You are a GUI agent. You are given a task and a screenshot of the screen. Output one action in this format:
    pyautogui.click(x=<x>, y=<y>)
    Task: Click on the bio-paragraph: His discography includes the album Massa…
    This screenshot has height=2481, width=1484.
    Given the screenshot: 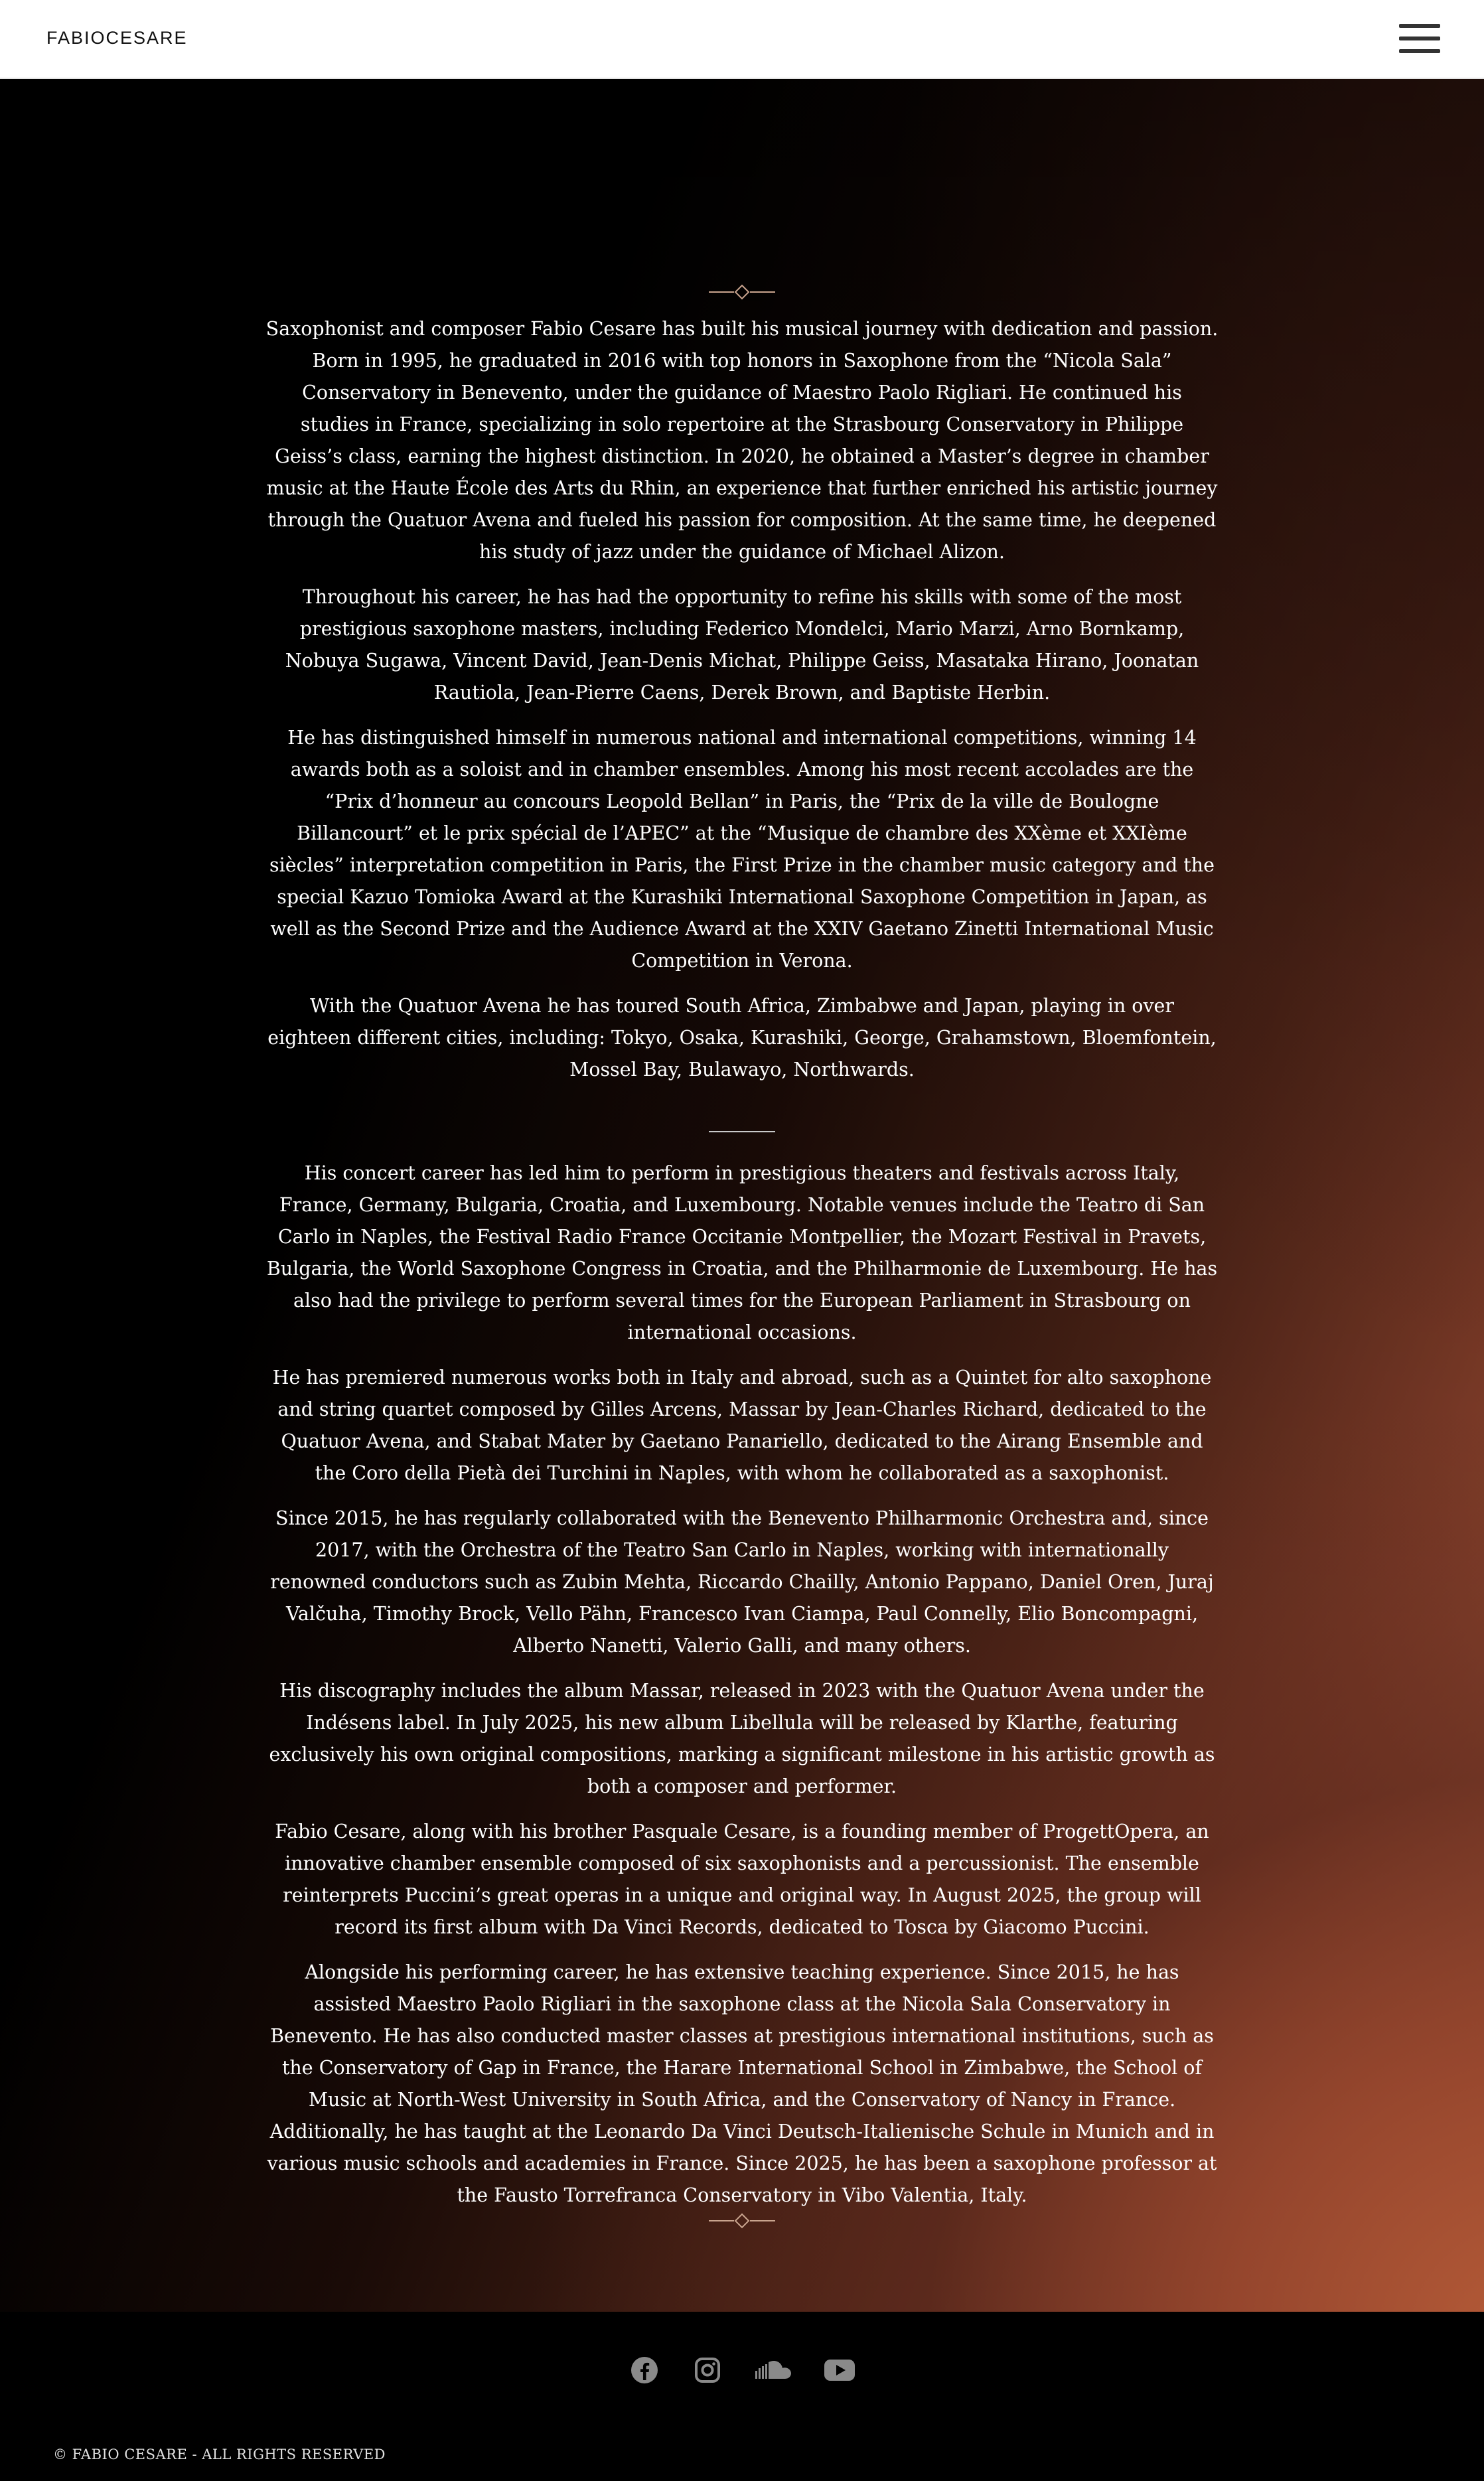 What is the action you would take?
    pyautogui.click(x=742, y=1738)
    